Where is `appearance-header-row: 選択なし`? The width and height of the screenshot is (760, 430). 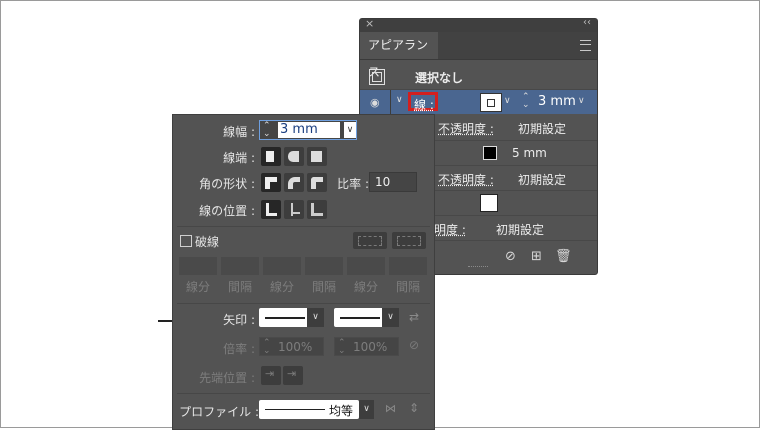 appearance-header-row: 選択なし is located at coordinates (478, 76).